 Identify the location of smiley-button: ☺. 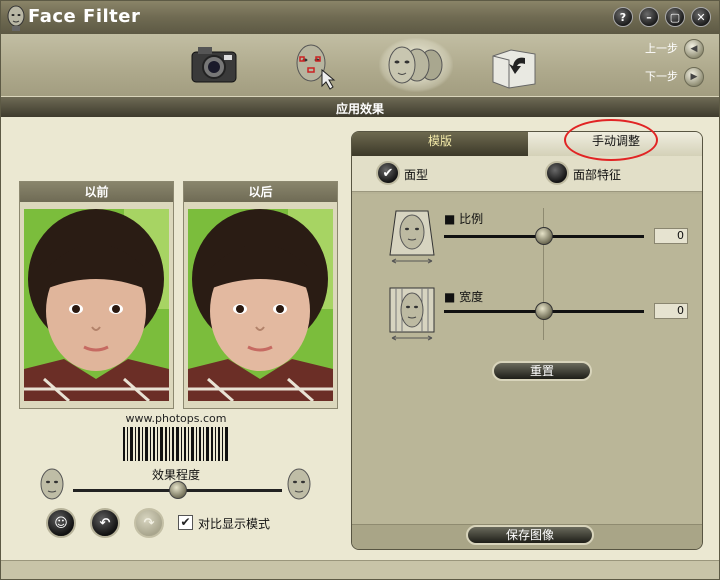
(61, 523).